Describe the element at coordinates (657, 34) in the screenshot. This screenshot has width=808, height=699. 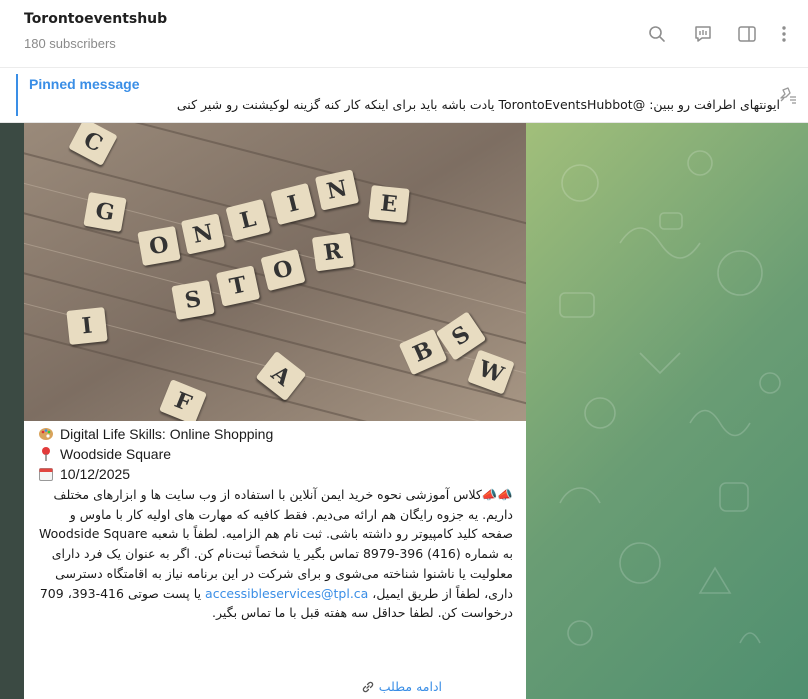
I see `search-icon` at that location.